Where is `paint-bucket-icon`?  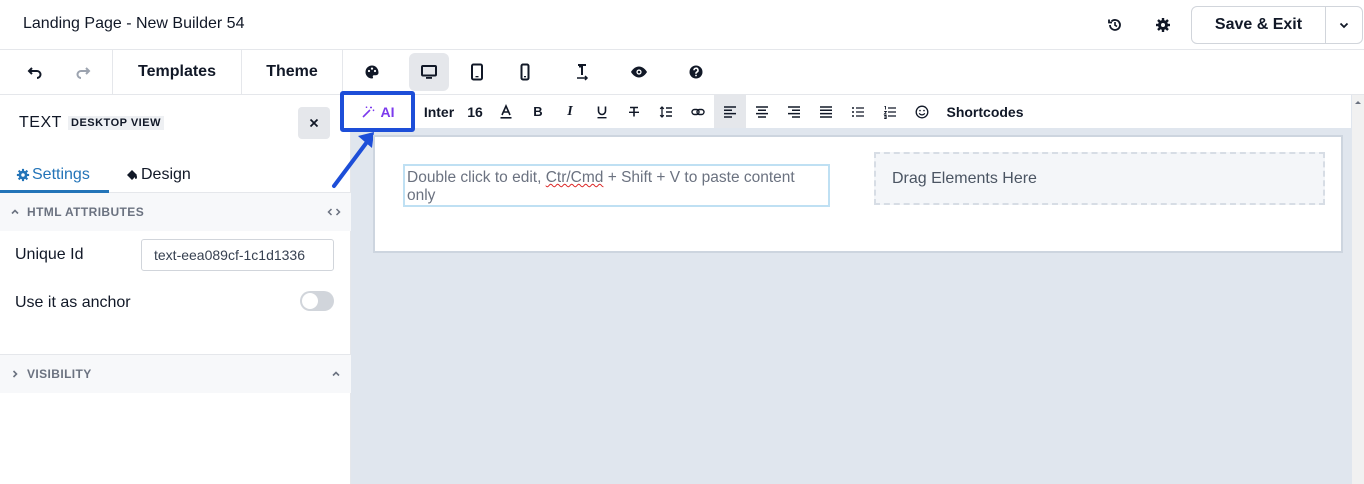
paint-bucket-icon is located at coordinates (132, 175).